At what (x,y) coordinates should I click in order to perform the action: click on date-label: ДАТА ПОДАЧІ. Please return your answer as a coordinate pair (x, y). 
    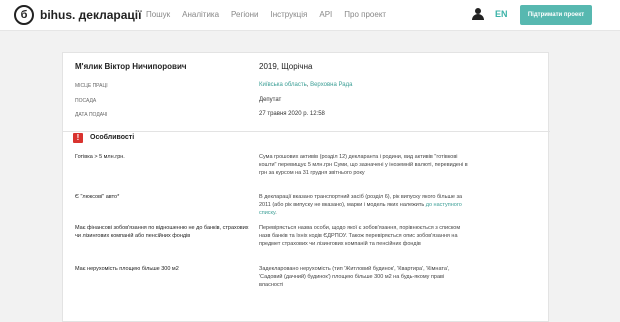
    Looking at the image, I should click on (91, 115).